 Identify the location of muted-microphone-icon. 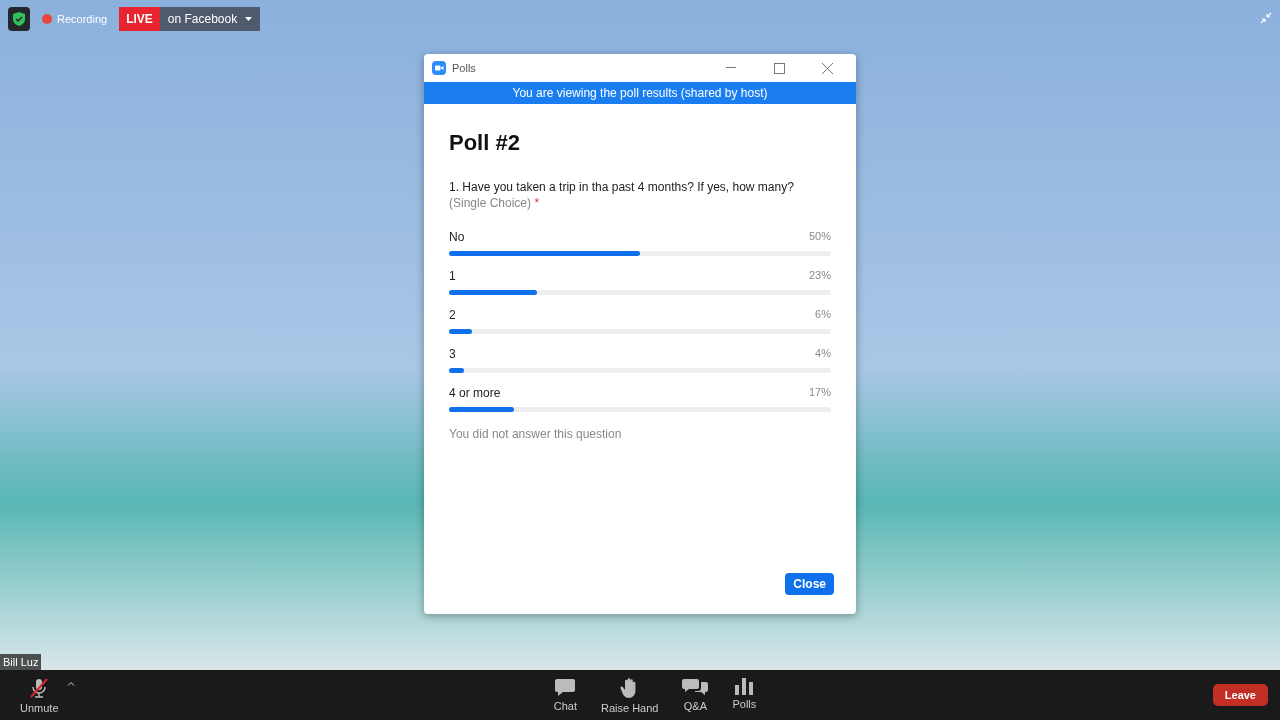
(39, 687).